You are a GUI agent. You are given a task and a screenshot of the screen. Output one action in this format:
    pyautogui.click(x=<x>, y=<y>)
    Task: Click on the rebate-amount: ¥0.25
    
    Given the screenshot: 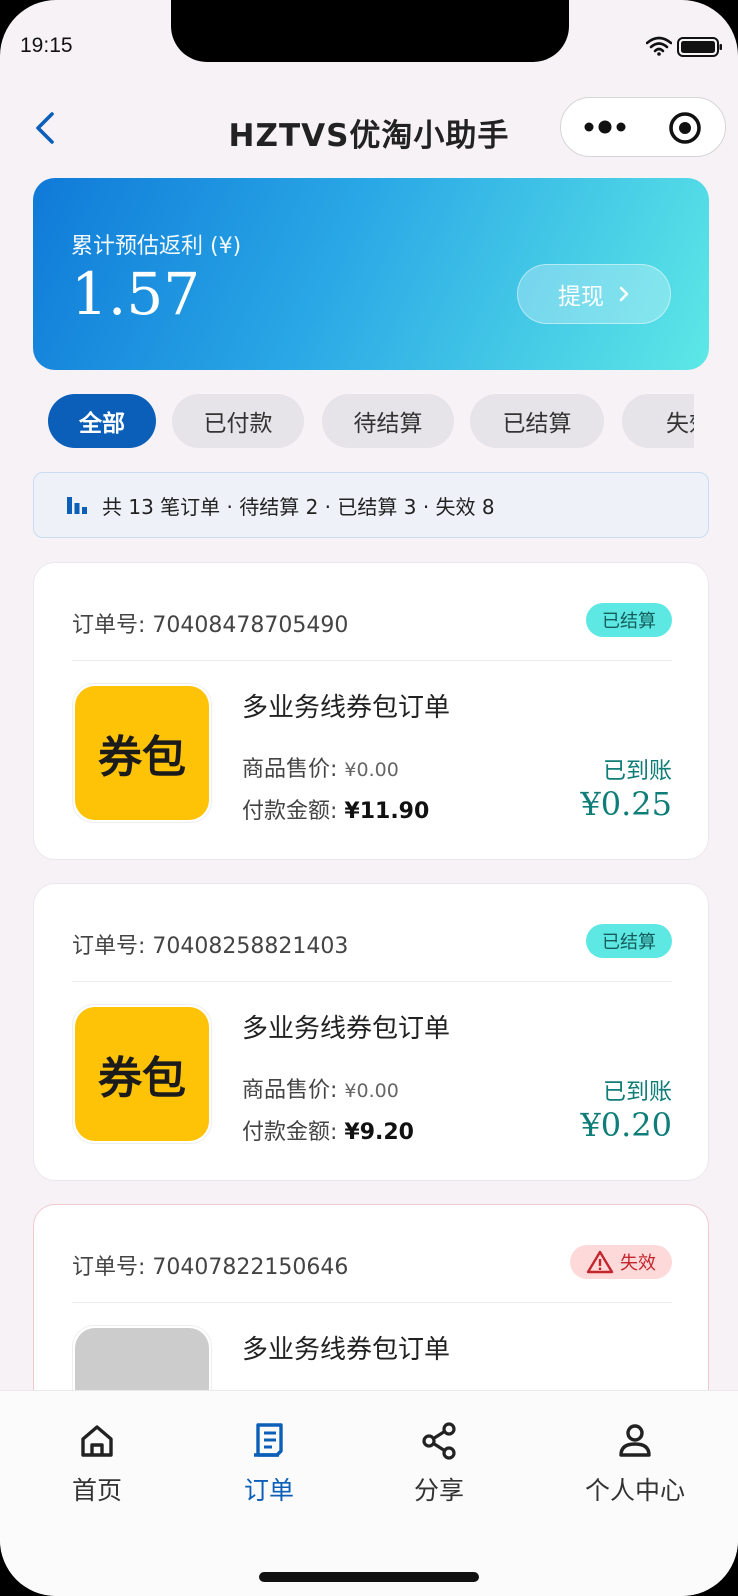 What is the action you would take?
    pyautogui.click(x=626, y=804)
    